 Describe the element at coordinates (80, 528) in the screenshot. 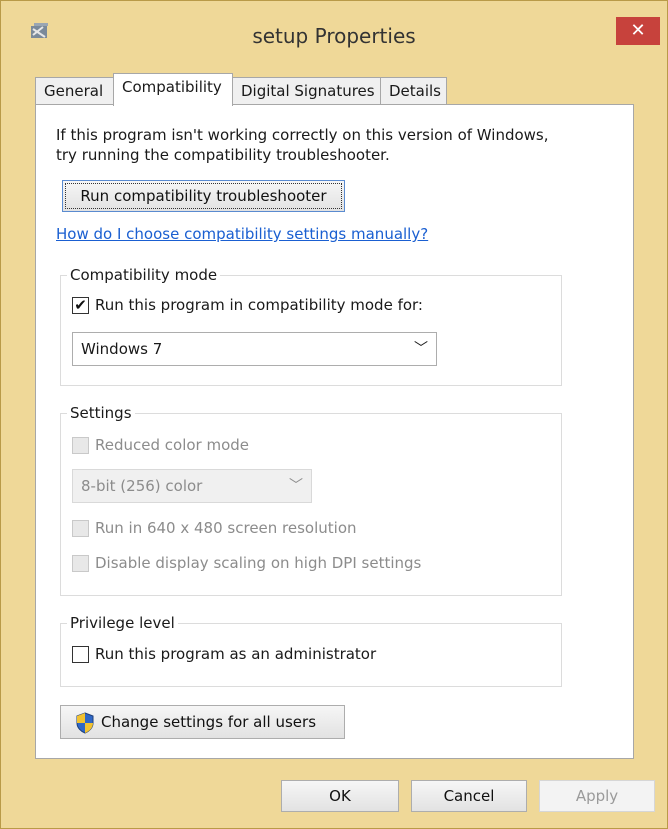

I see `resolution-640-checkbox` at that location.